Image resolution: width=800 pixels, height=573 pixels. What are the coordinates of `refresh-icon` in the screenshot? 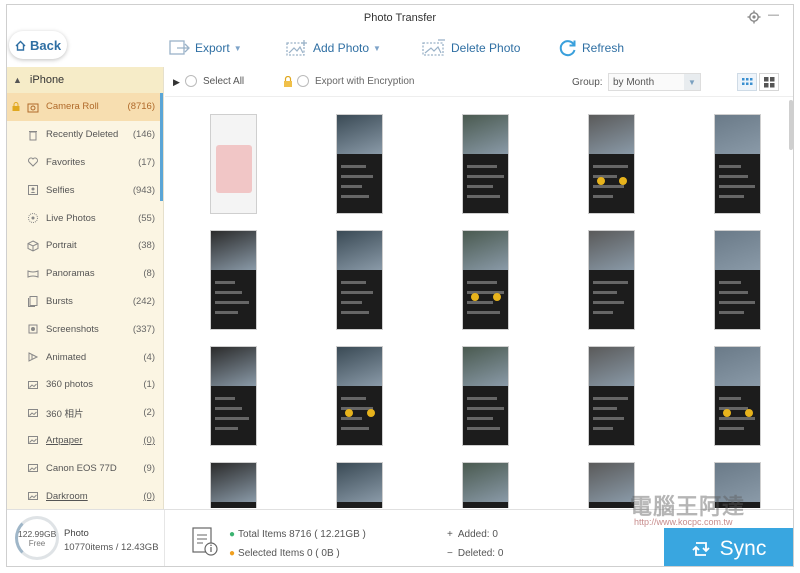 It's located at (567, 48).